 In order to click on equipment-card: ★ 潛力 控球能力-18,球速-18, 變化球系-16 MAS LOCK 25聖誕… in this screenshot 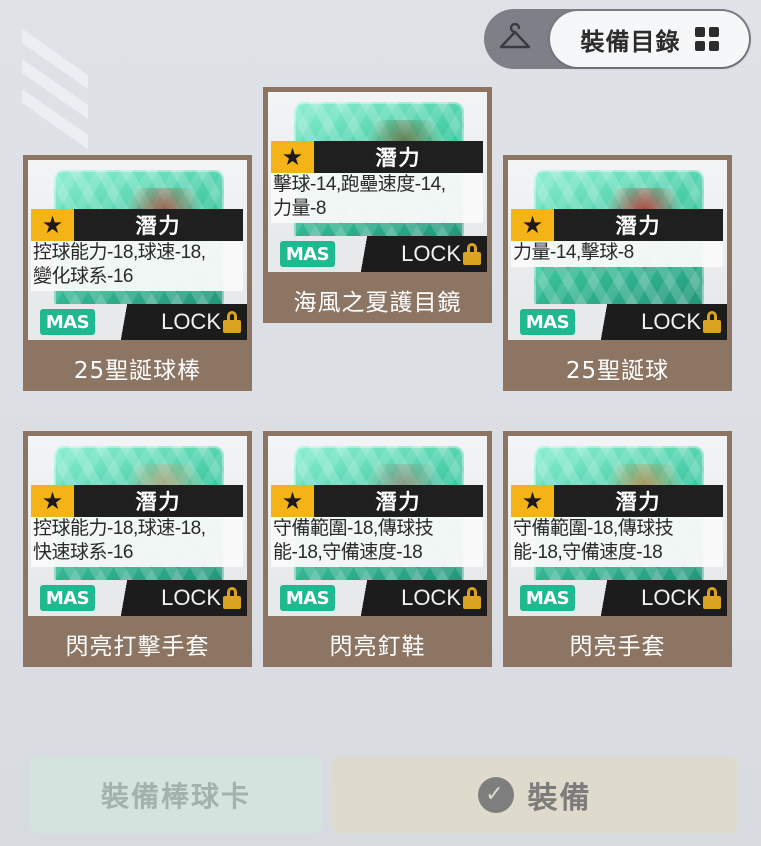, I will do `click(137, 273)`.